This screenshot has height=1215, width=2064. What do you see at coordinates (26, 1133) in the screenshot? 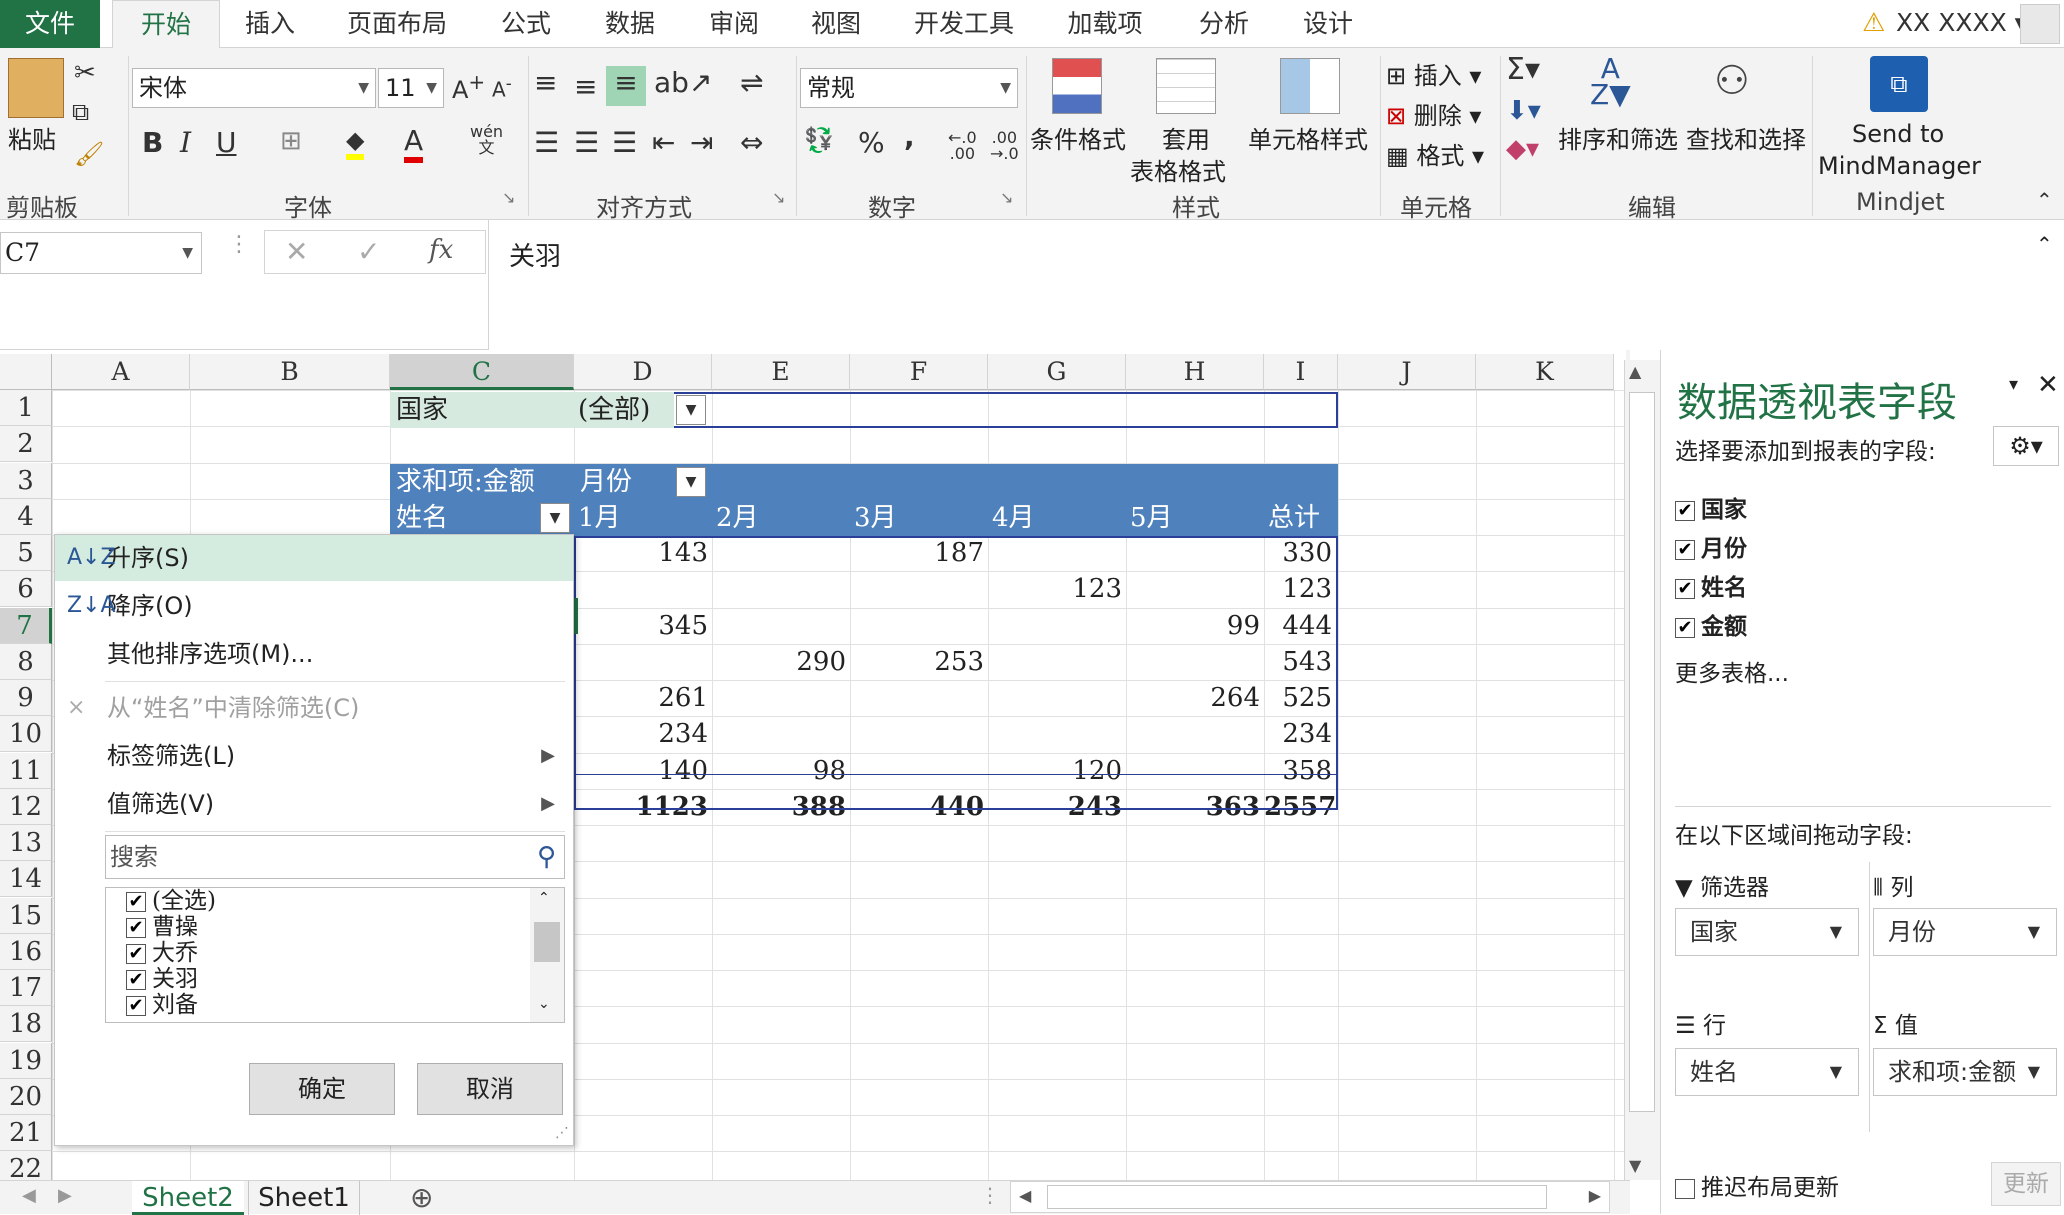
I see `row-header-21: 21` at bounding box center [26, 1133].